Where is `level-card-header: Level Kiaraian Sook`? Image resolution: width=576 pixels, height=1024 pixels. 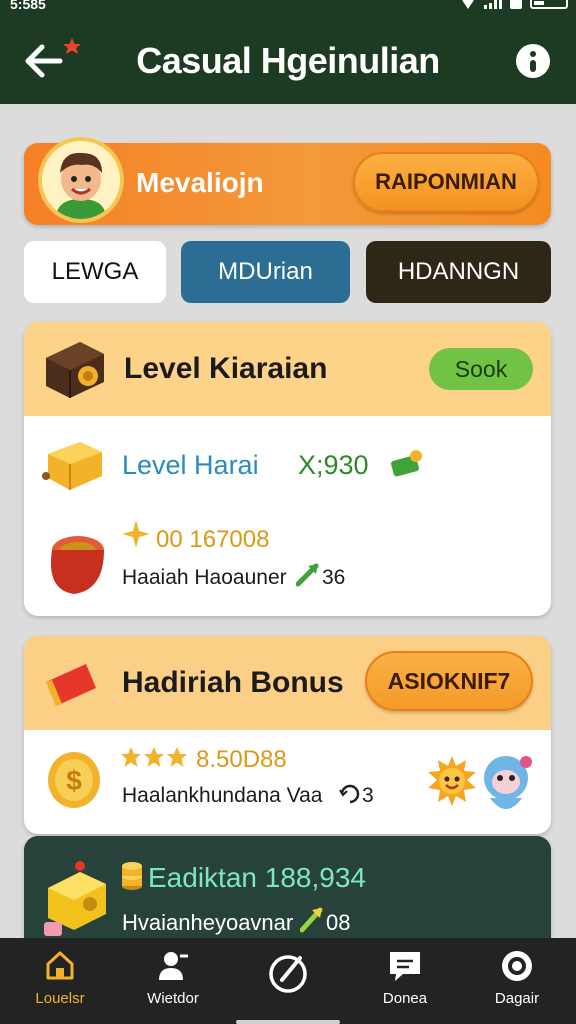
level-card-header: Level Kiaraian Sook is located at coordinates (287, 369).